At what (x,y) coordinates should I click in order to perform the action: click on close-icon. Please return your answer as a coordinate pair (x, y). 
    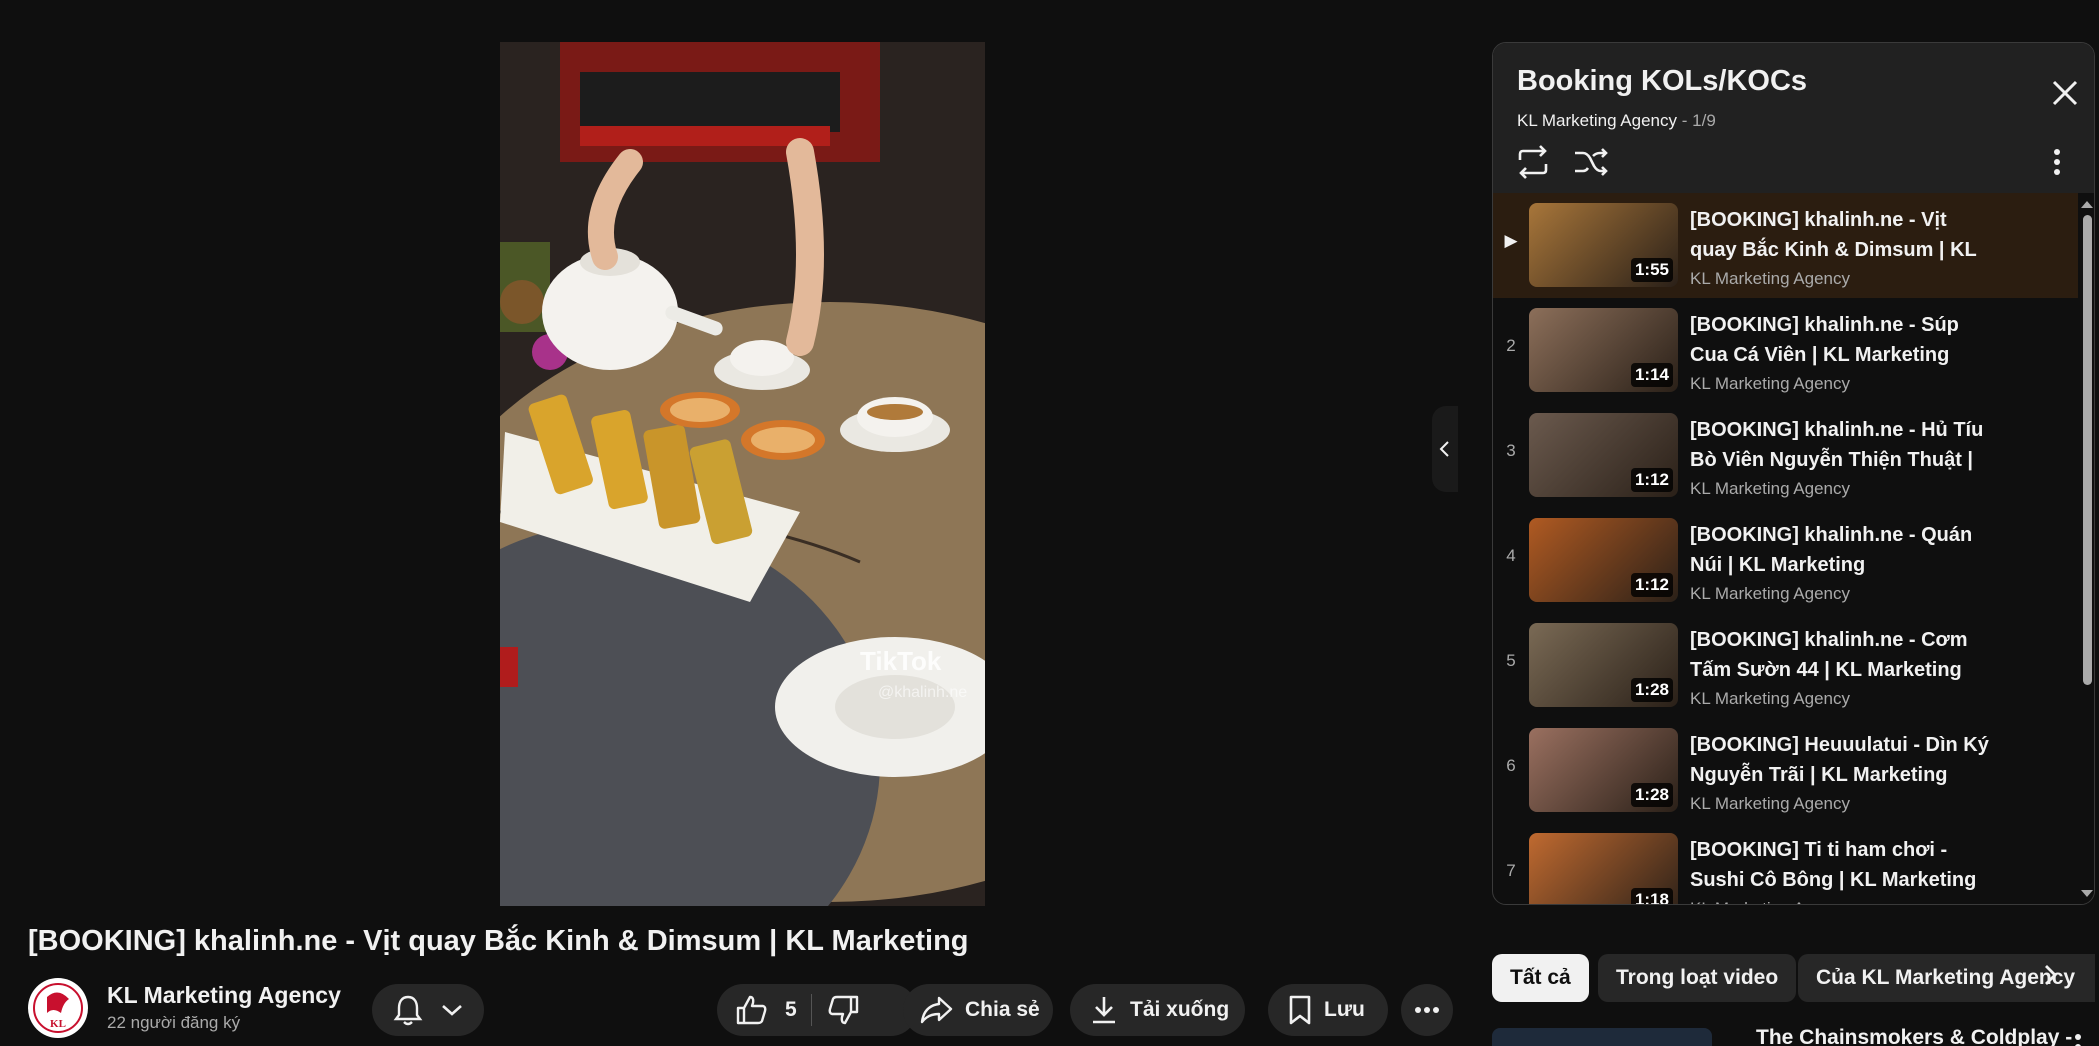
    Looking at the image, I should click on (2065, 93).